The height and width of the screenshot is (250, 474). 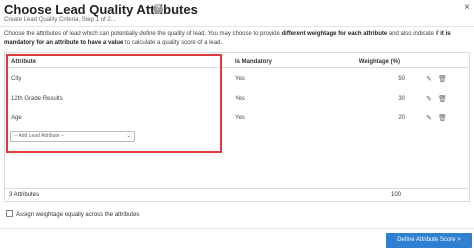 What do you see at coordinates (334, 34) in the screenshot?
I see `description-bold1: different weightage for each attribute` at bounding box center [334, 34].